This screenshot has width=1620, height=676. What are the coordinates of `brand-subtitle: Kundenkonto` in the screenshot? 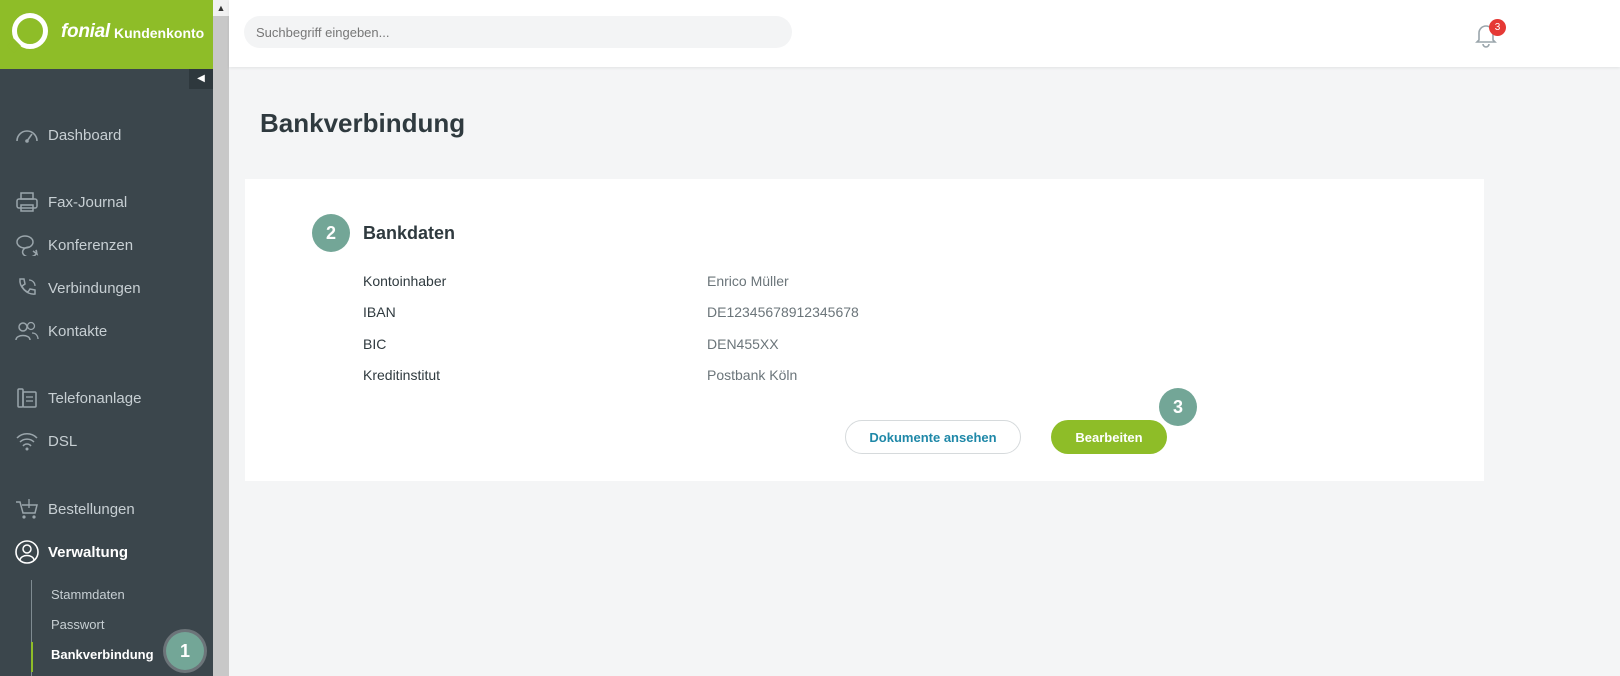 It's located at (159, 33).